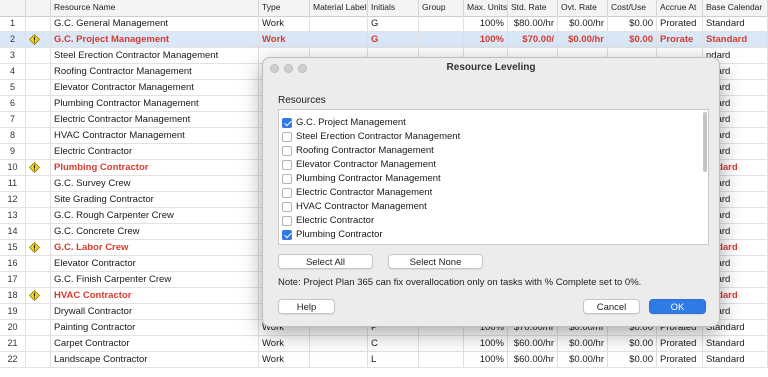 Image resolution: width=768 pixels, height=377 pixels. What do you see at coordinates (155, 359) in the screenshot?
I see `cell-name: Landscape Contractor` at bounding box center [155, 359].